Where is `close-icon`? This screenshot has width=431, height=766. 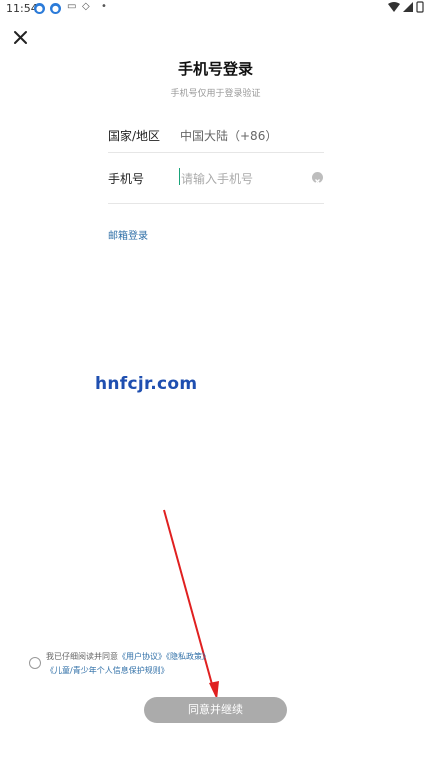
close-icon is located at coordinates (20, 37).